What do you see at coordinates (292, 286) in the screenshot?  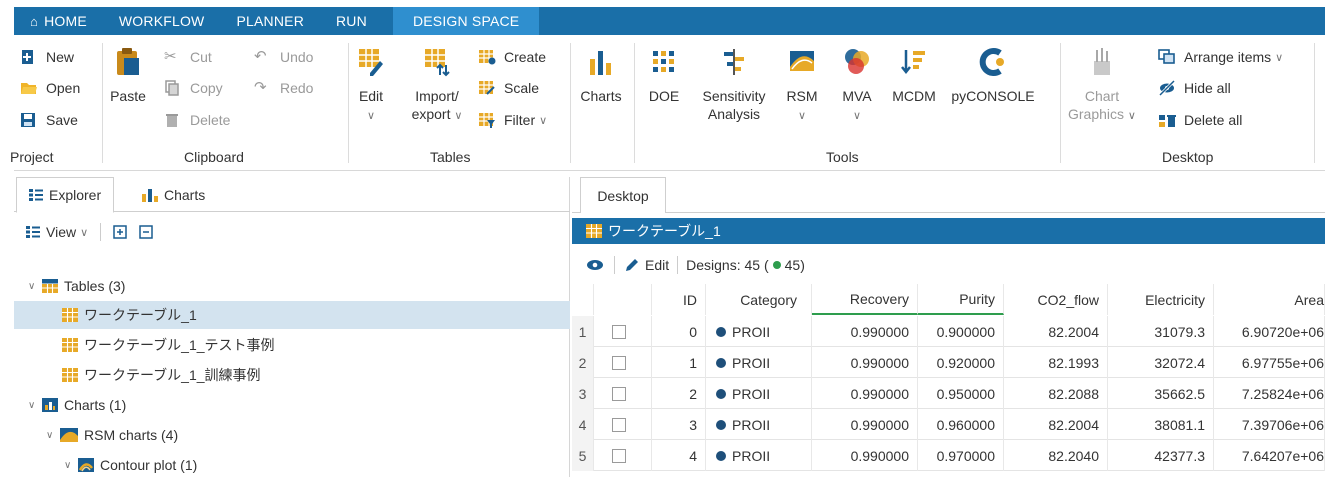 I see `tree-node-tables: ∨ Tables (3)` at bounding box center [292, 286].